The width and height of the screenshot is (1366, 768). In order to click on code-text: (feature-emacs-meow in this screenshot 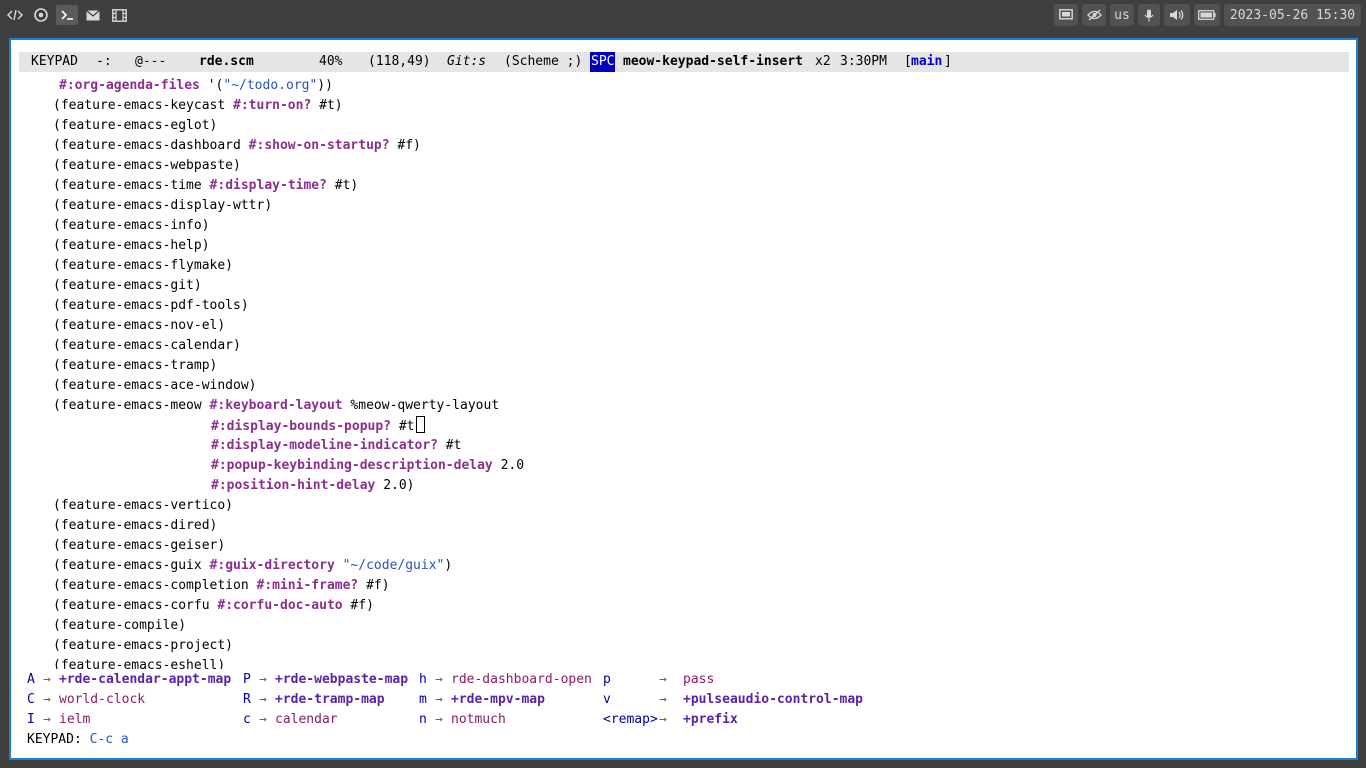, I will do `click(131, 405)`.